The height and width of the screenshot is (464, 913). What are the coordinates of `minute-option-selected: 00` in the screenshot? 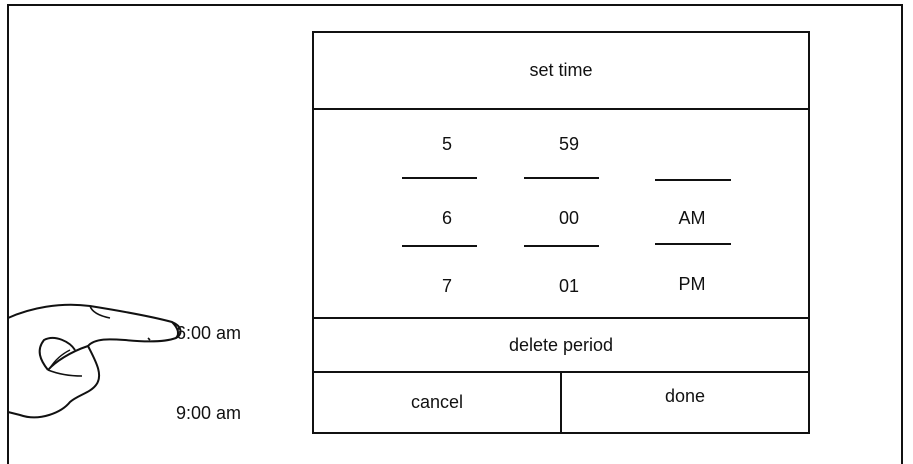 It's located at (569, 218).